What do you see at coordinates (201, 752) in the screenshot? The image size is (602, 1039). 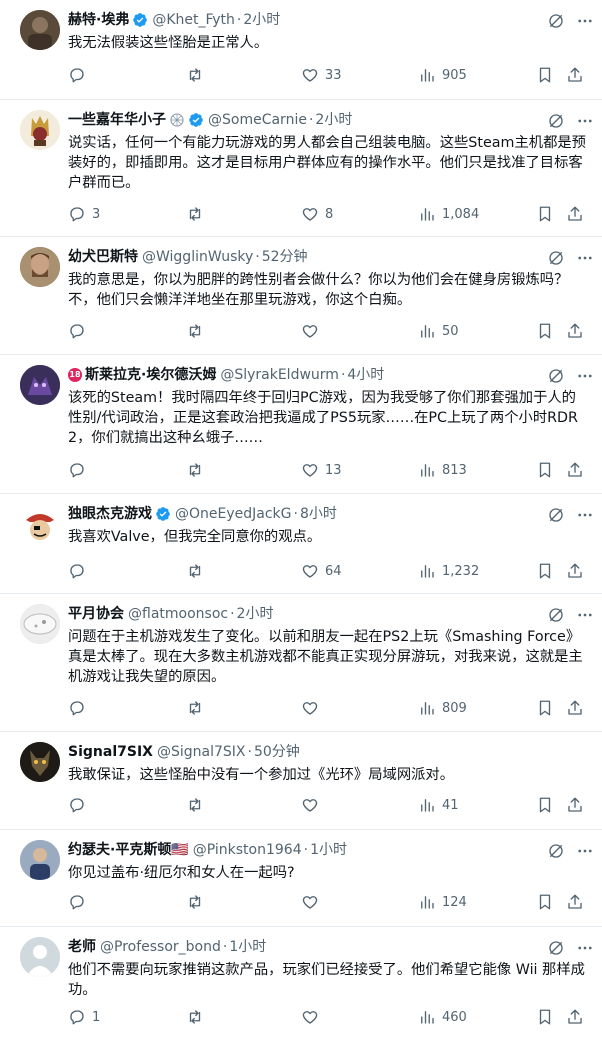 I see `handle: @Signal7SIX` at bounding box center [201, 752].